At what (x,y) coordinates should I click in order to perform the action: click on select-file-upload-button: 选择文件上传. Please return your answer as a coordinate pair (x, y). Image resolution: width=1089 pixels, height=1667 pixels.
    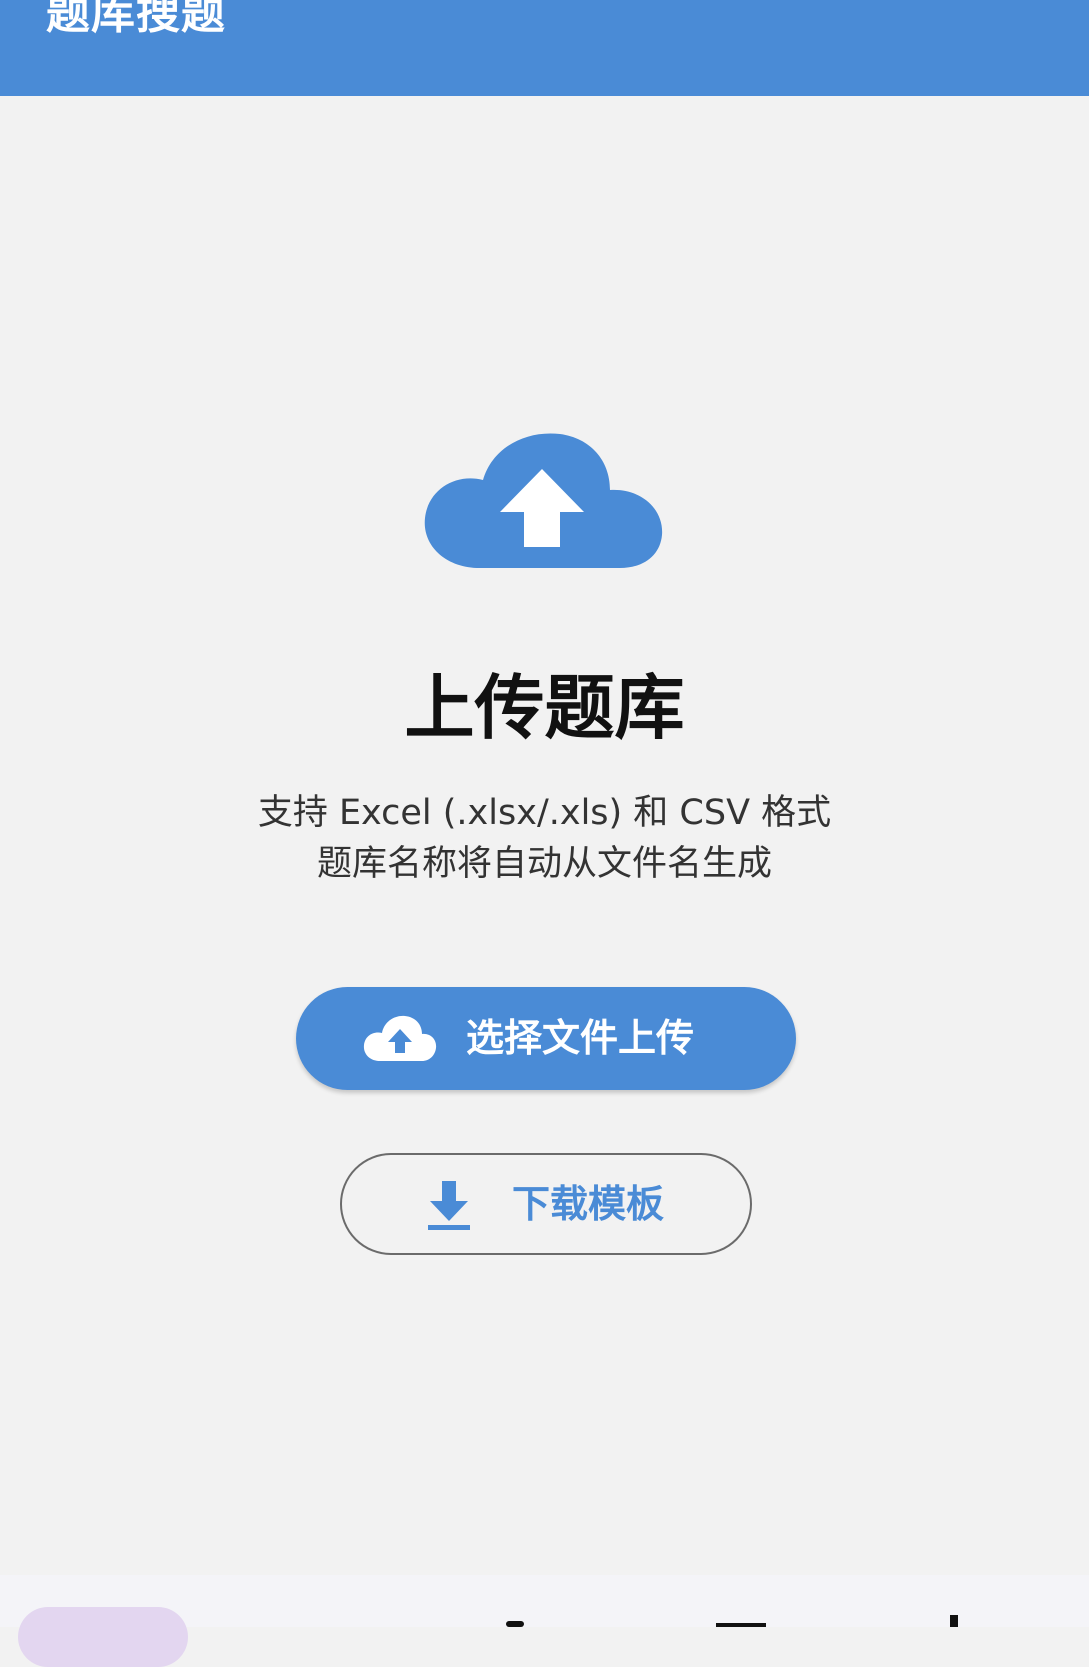
    Looking at the image, I should click on (546, 1038).